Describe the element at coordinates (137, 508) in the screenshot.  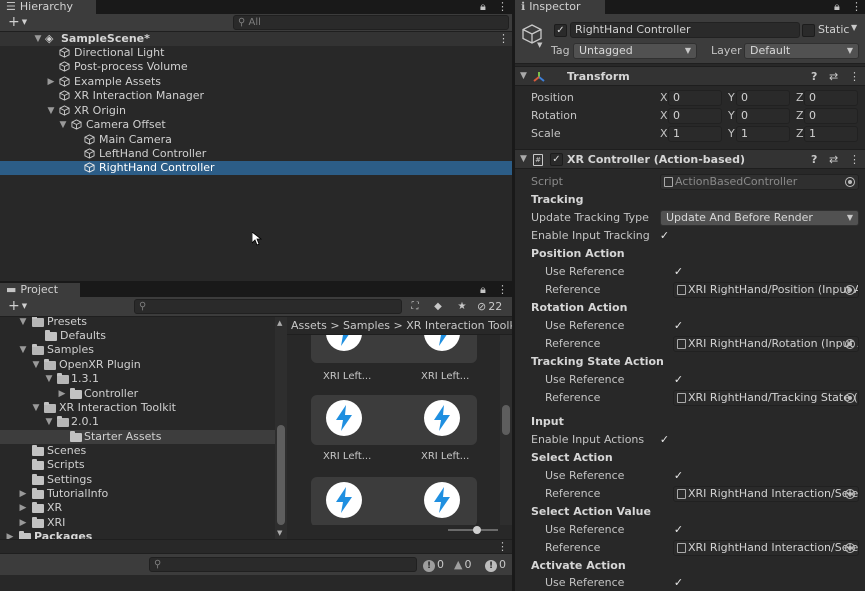
I see `folder-row: ▶ XR` at that location.